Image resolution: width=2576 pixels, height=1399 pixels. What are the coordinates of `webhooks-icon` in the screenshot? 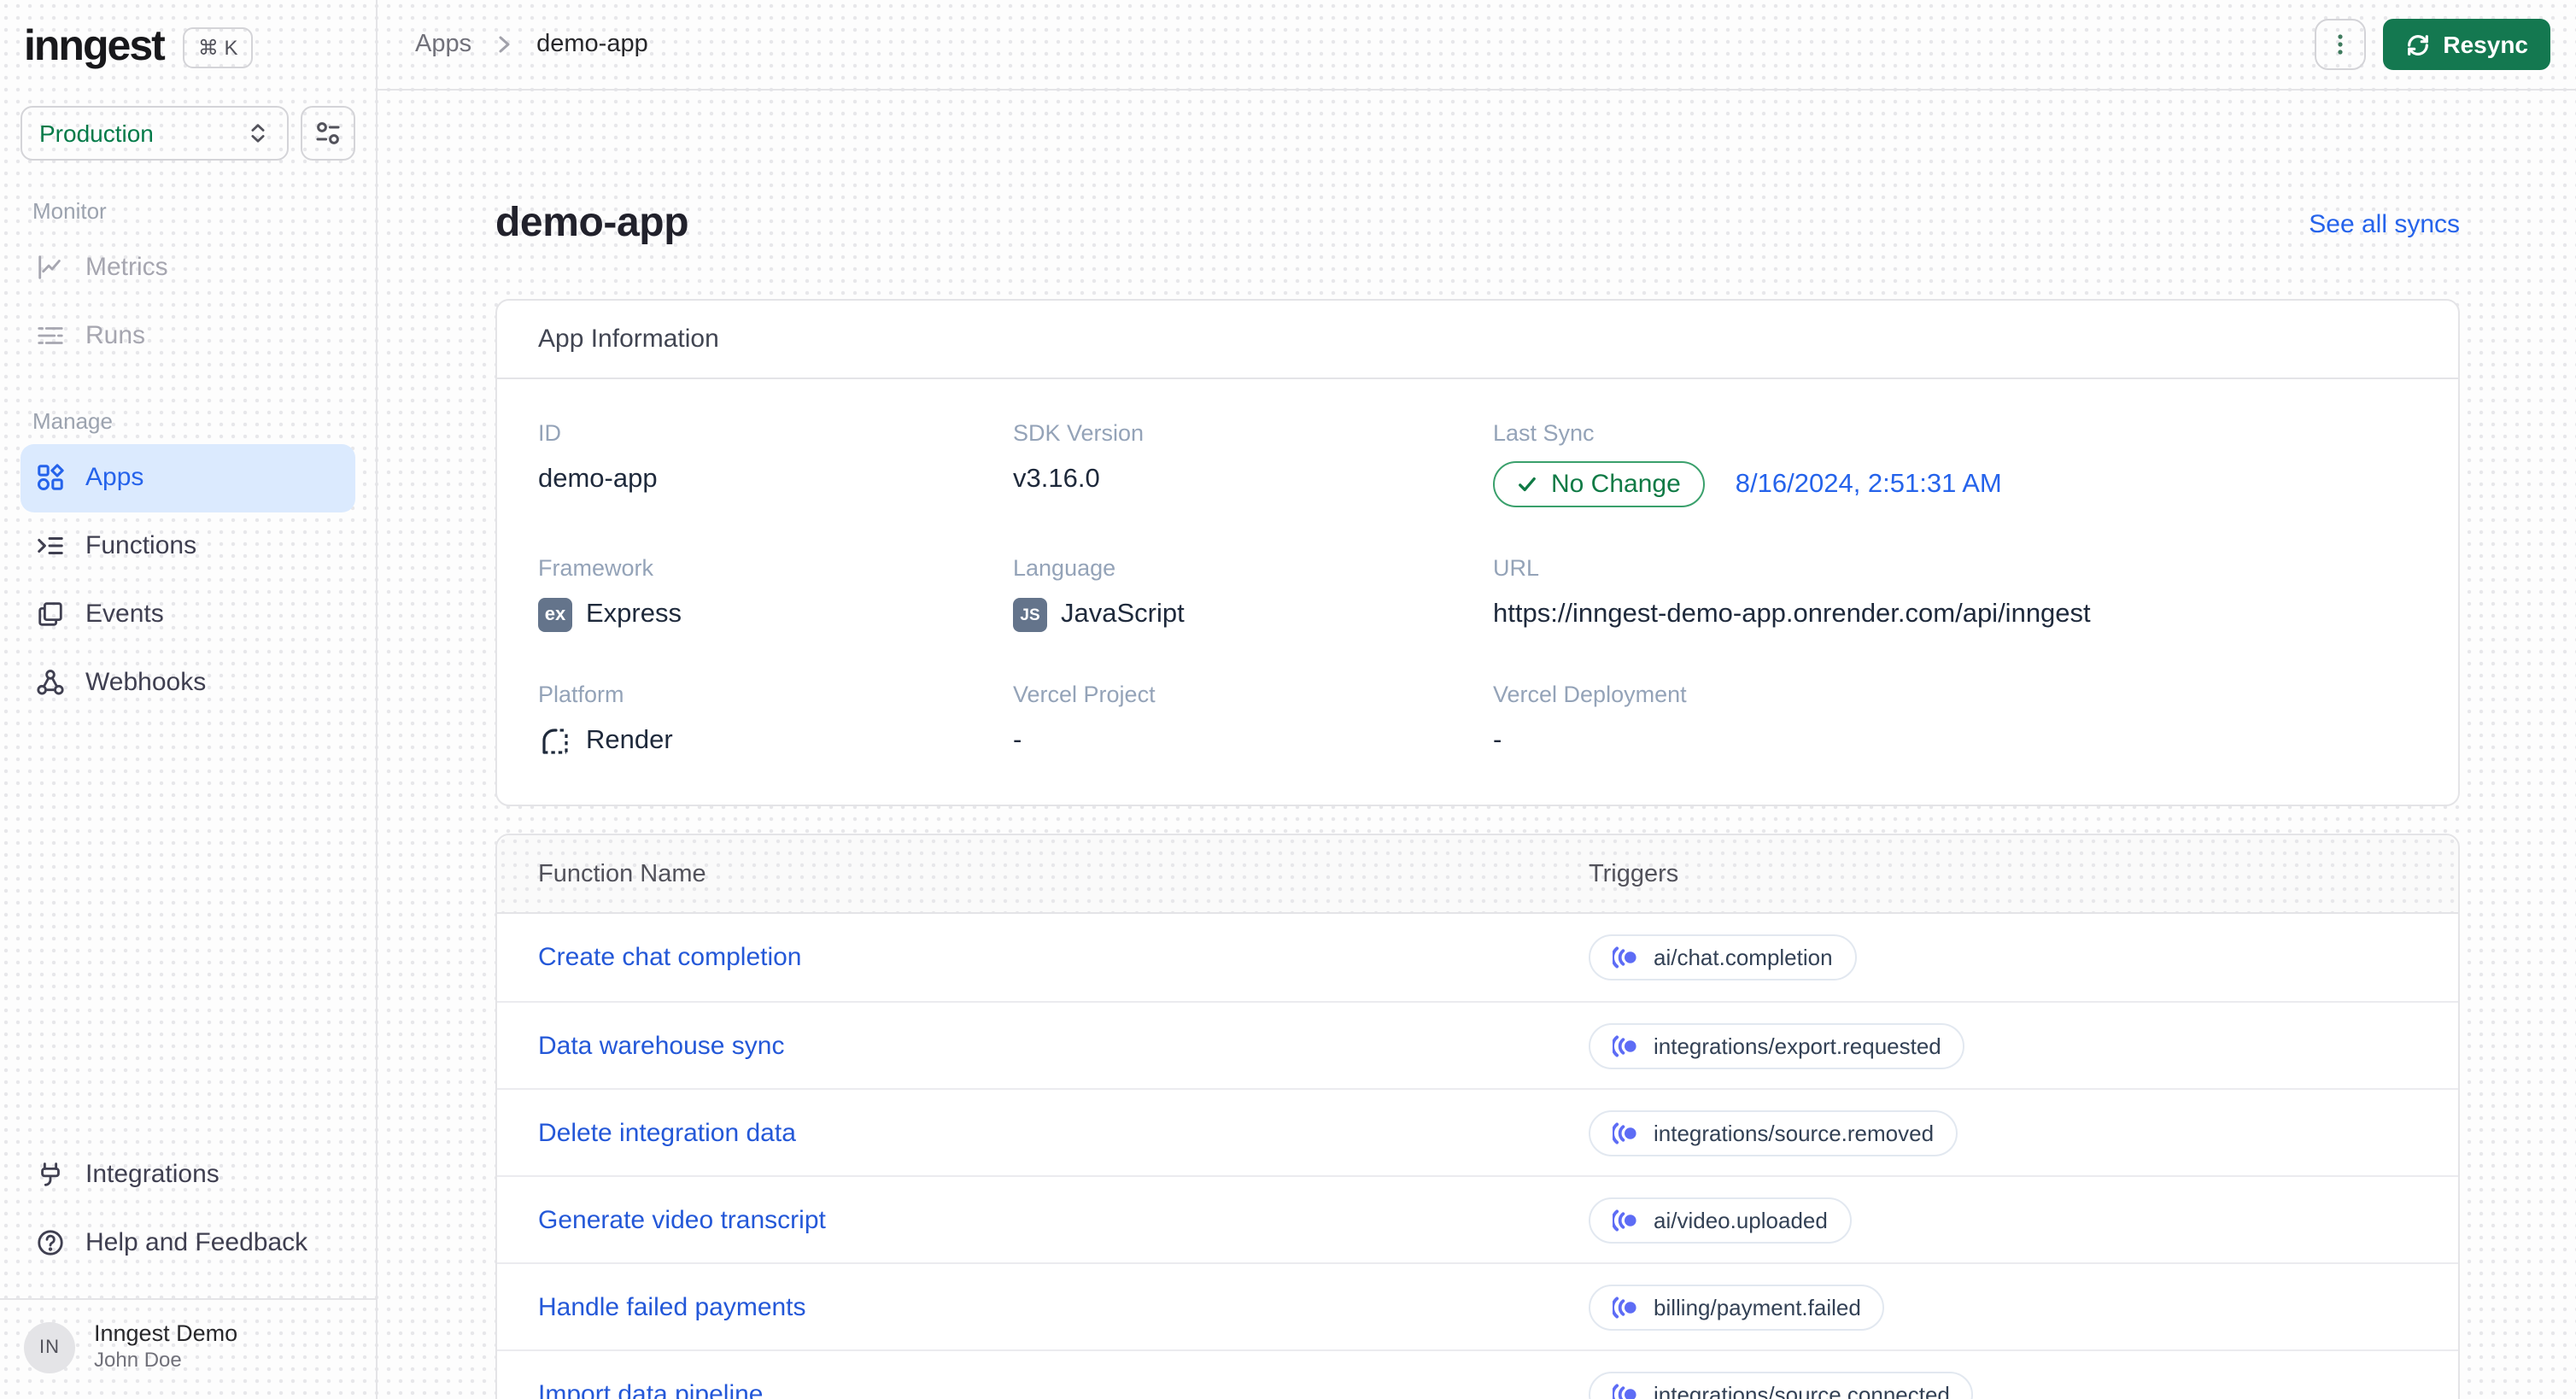 It's located at (50, 682).